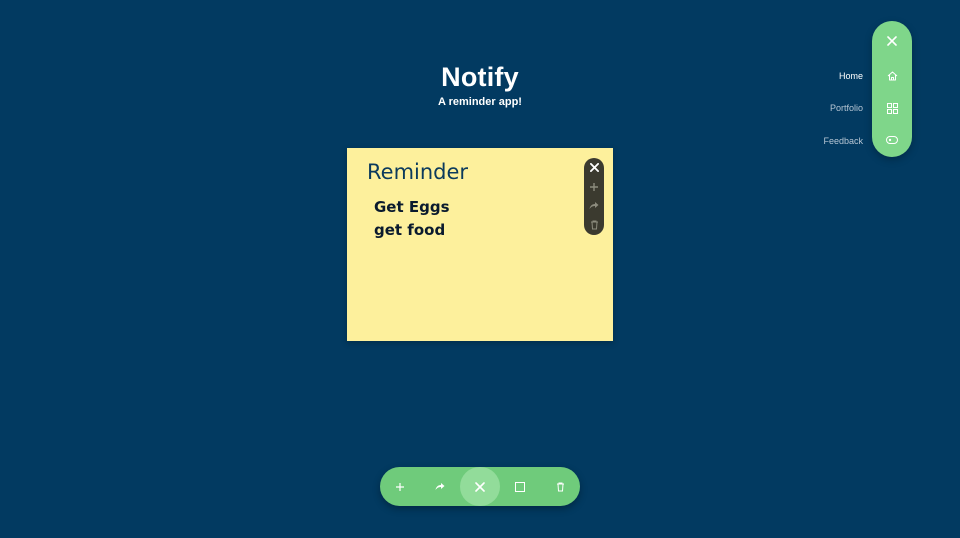  What do you see at coordinates (480, 244) in the screenshot?
I see `reminder-note: Reminder Get Eggs get food` at bounding box center [480, 244].